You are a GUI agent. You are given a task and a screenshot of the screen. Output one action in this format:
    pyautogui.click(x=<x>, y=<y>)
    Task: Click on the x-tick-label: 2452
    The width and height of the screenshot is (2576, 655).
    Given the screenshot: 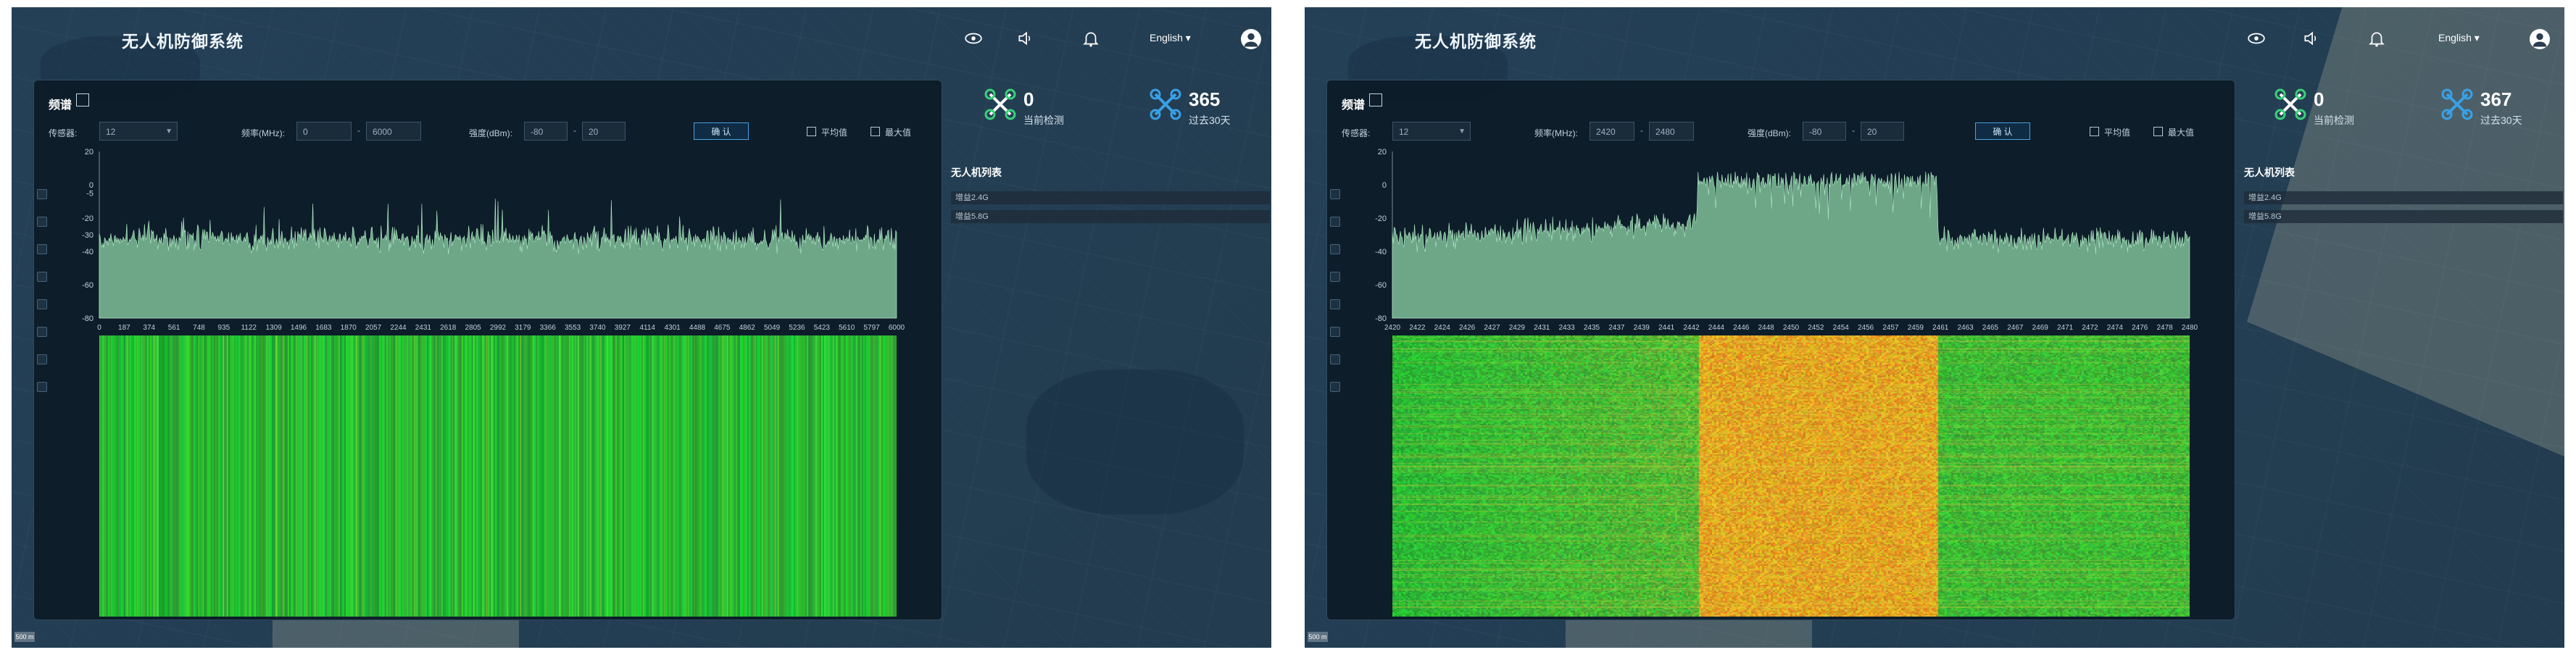 What is the action you would take?
    pyautogui.click(x=1816, y=328)
    